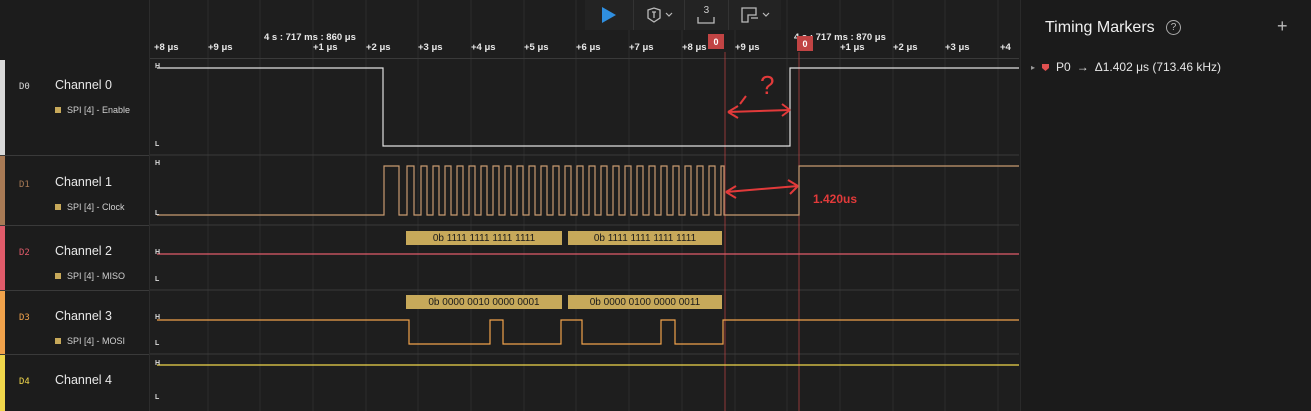  What do you see at coordinates (835, 199) in the screenshot?
I see `annotation-measure: 1.420us` at bounding box center [835, 199].